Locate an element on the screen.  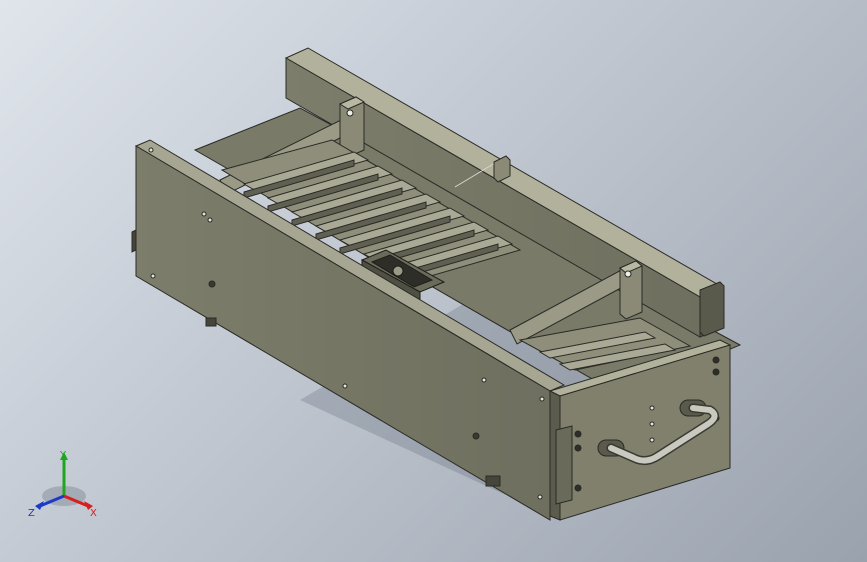
end-cap-block is located at coordinates (712, 309).